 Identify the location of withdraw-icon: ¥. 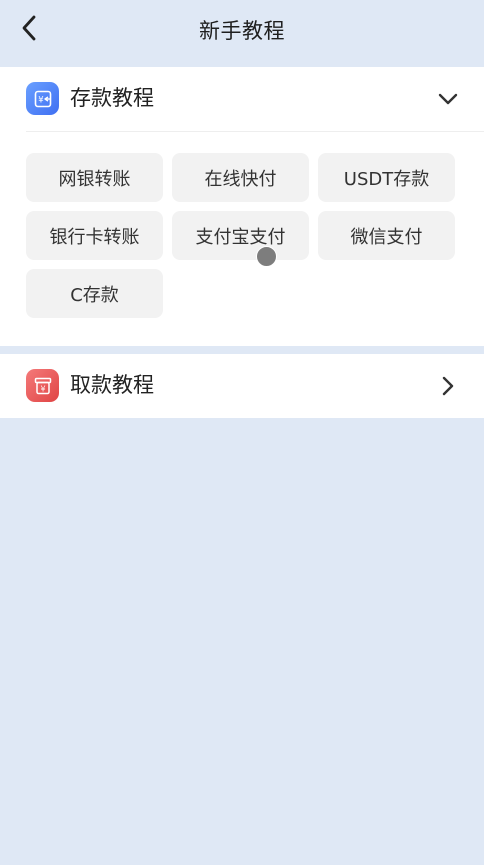
(42, 385).